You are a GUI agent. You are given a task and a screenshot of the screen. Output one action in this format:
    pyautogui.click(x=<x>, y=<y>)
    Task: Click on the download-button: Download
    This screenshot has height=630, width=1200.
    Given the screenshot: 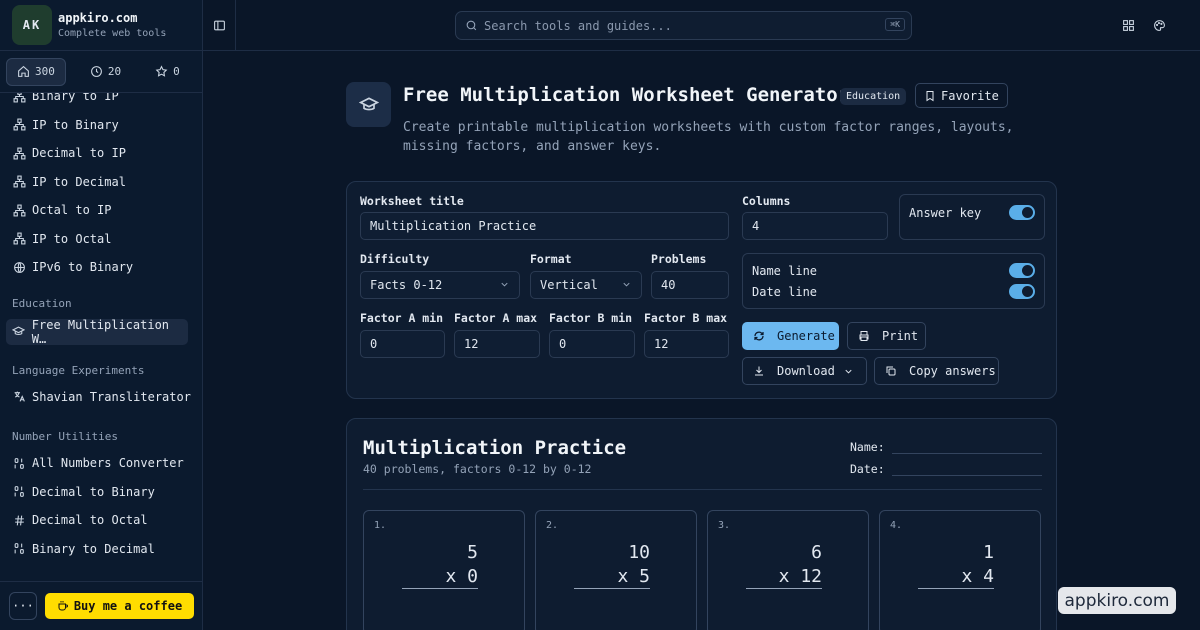 What is the action you would take?
    pyautogui.click(x=804, y=371)
    